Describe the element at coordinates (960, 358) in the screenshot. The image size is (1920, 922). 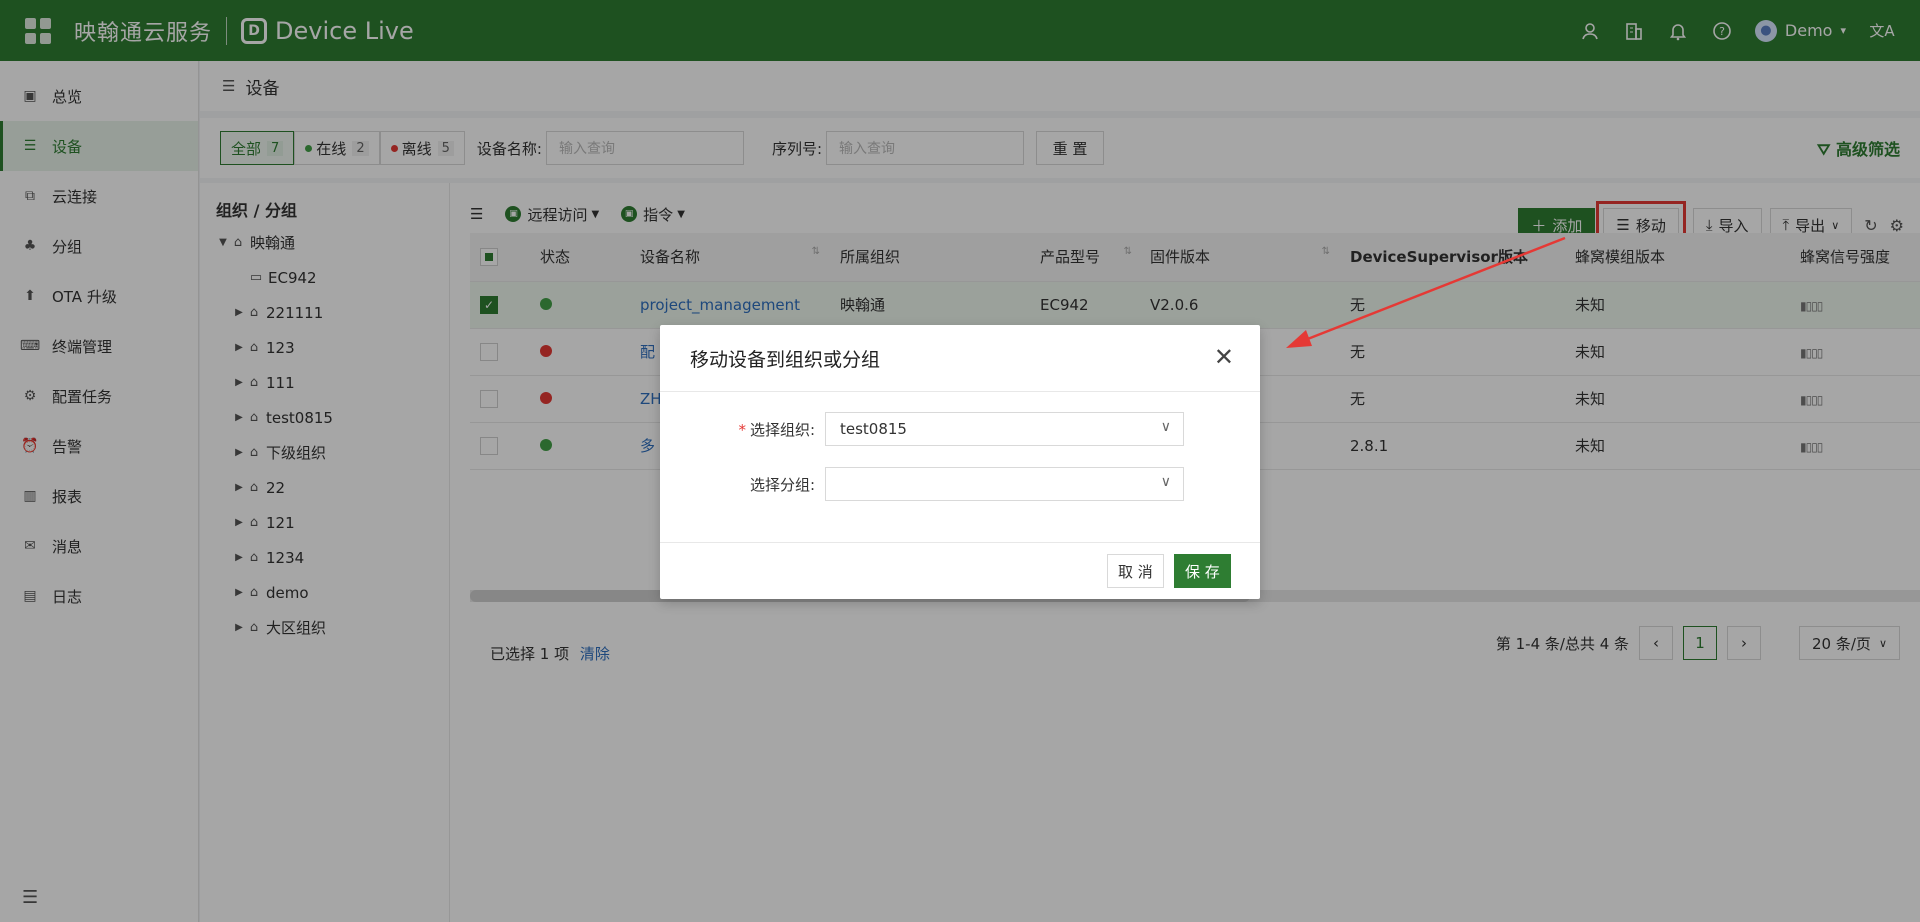
I see `dialog-title: 移动设备到组织或分组` at that location.